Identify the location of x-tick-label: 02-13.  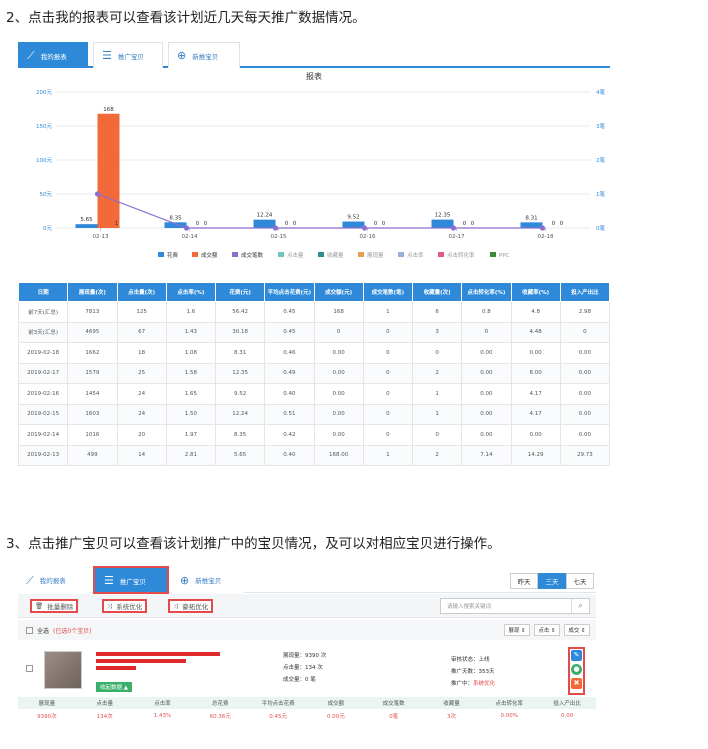
(101, 237).